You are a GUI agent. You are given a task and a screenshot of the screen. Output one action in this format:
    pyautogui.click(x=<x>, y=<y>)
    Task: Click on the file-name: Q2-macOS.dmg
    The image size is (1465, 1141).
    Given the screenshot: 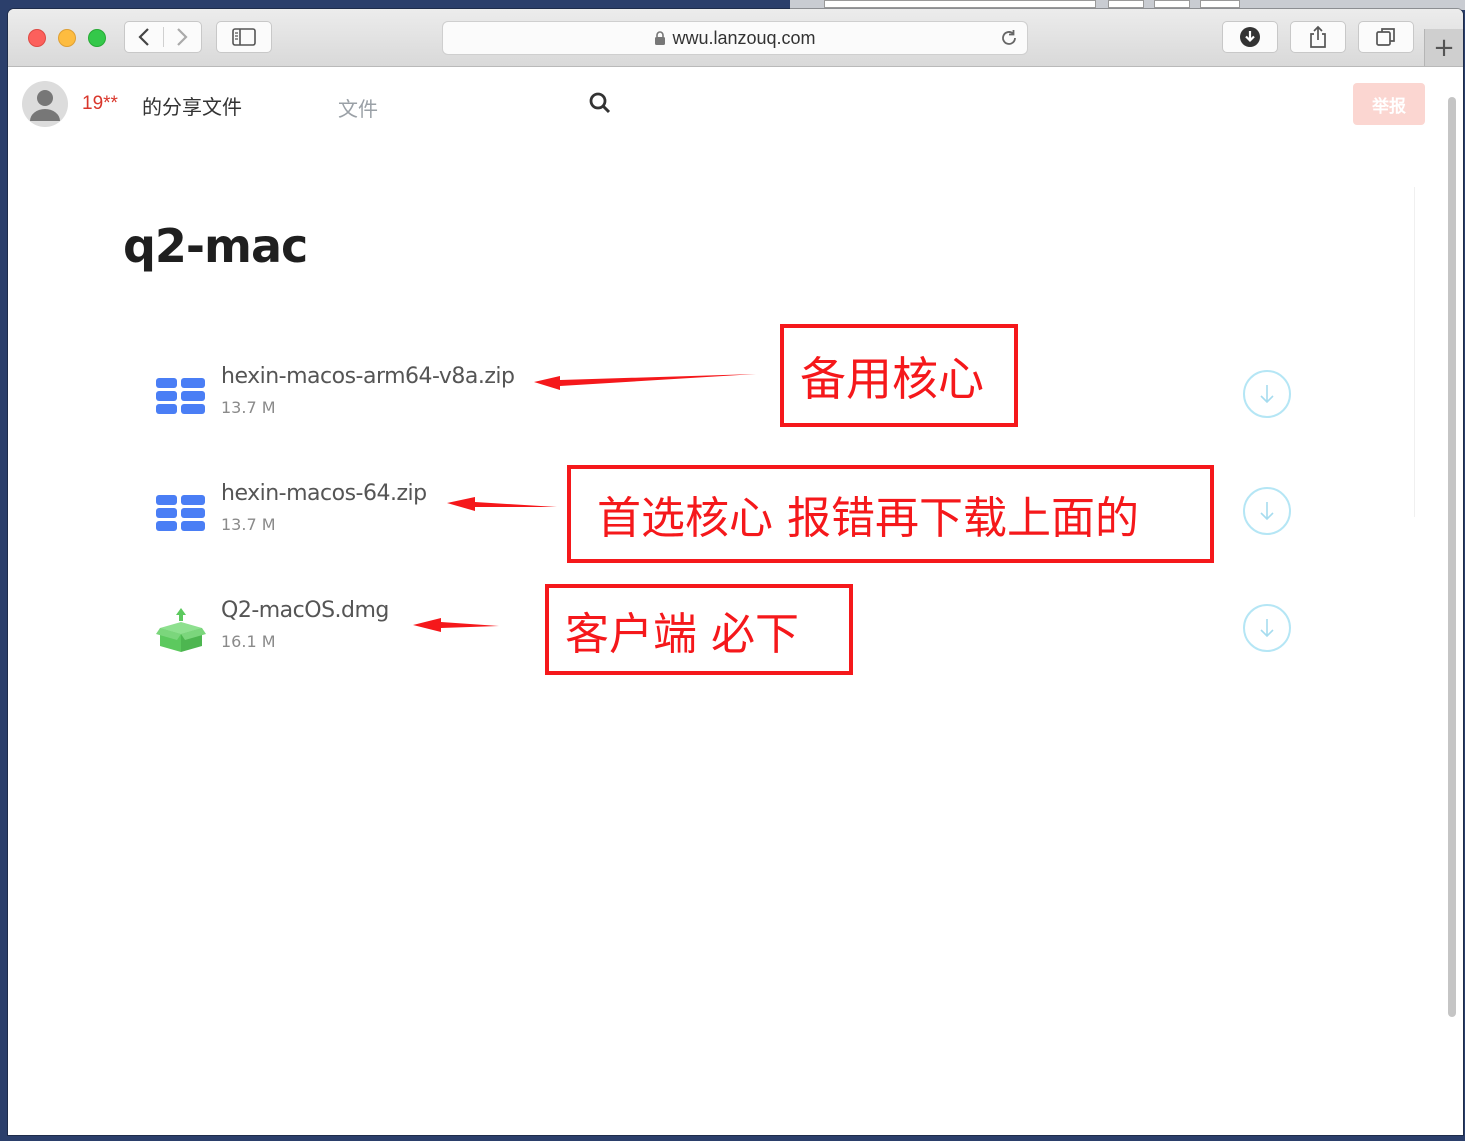 What is the action you would take?
    pyautogui.click(x=305, y=610)
    